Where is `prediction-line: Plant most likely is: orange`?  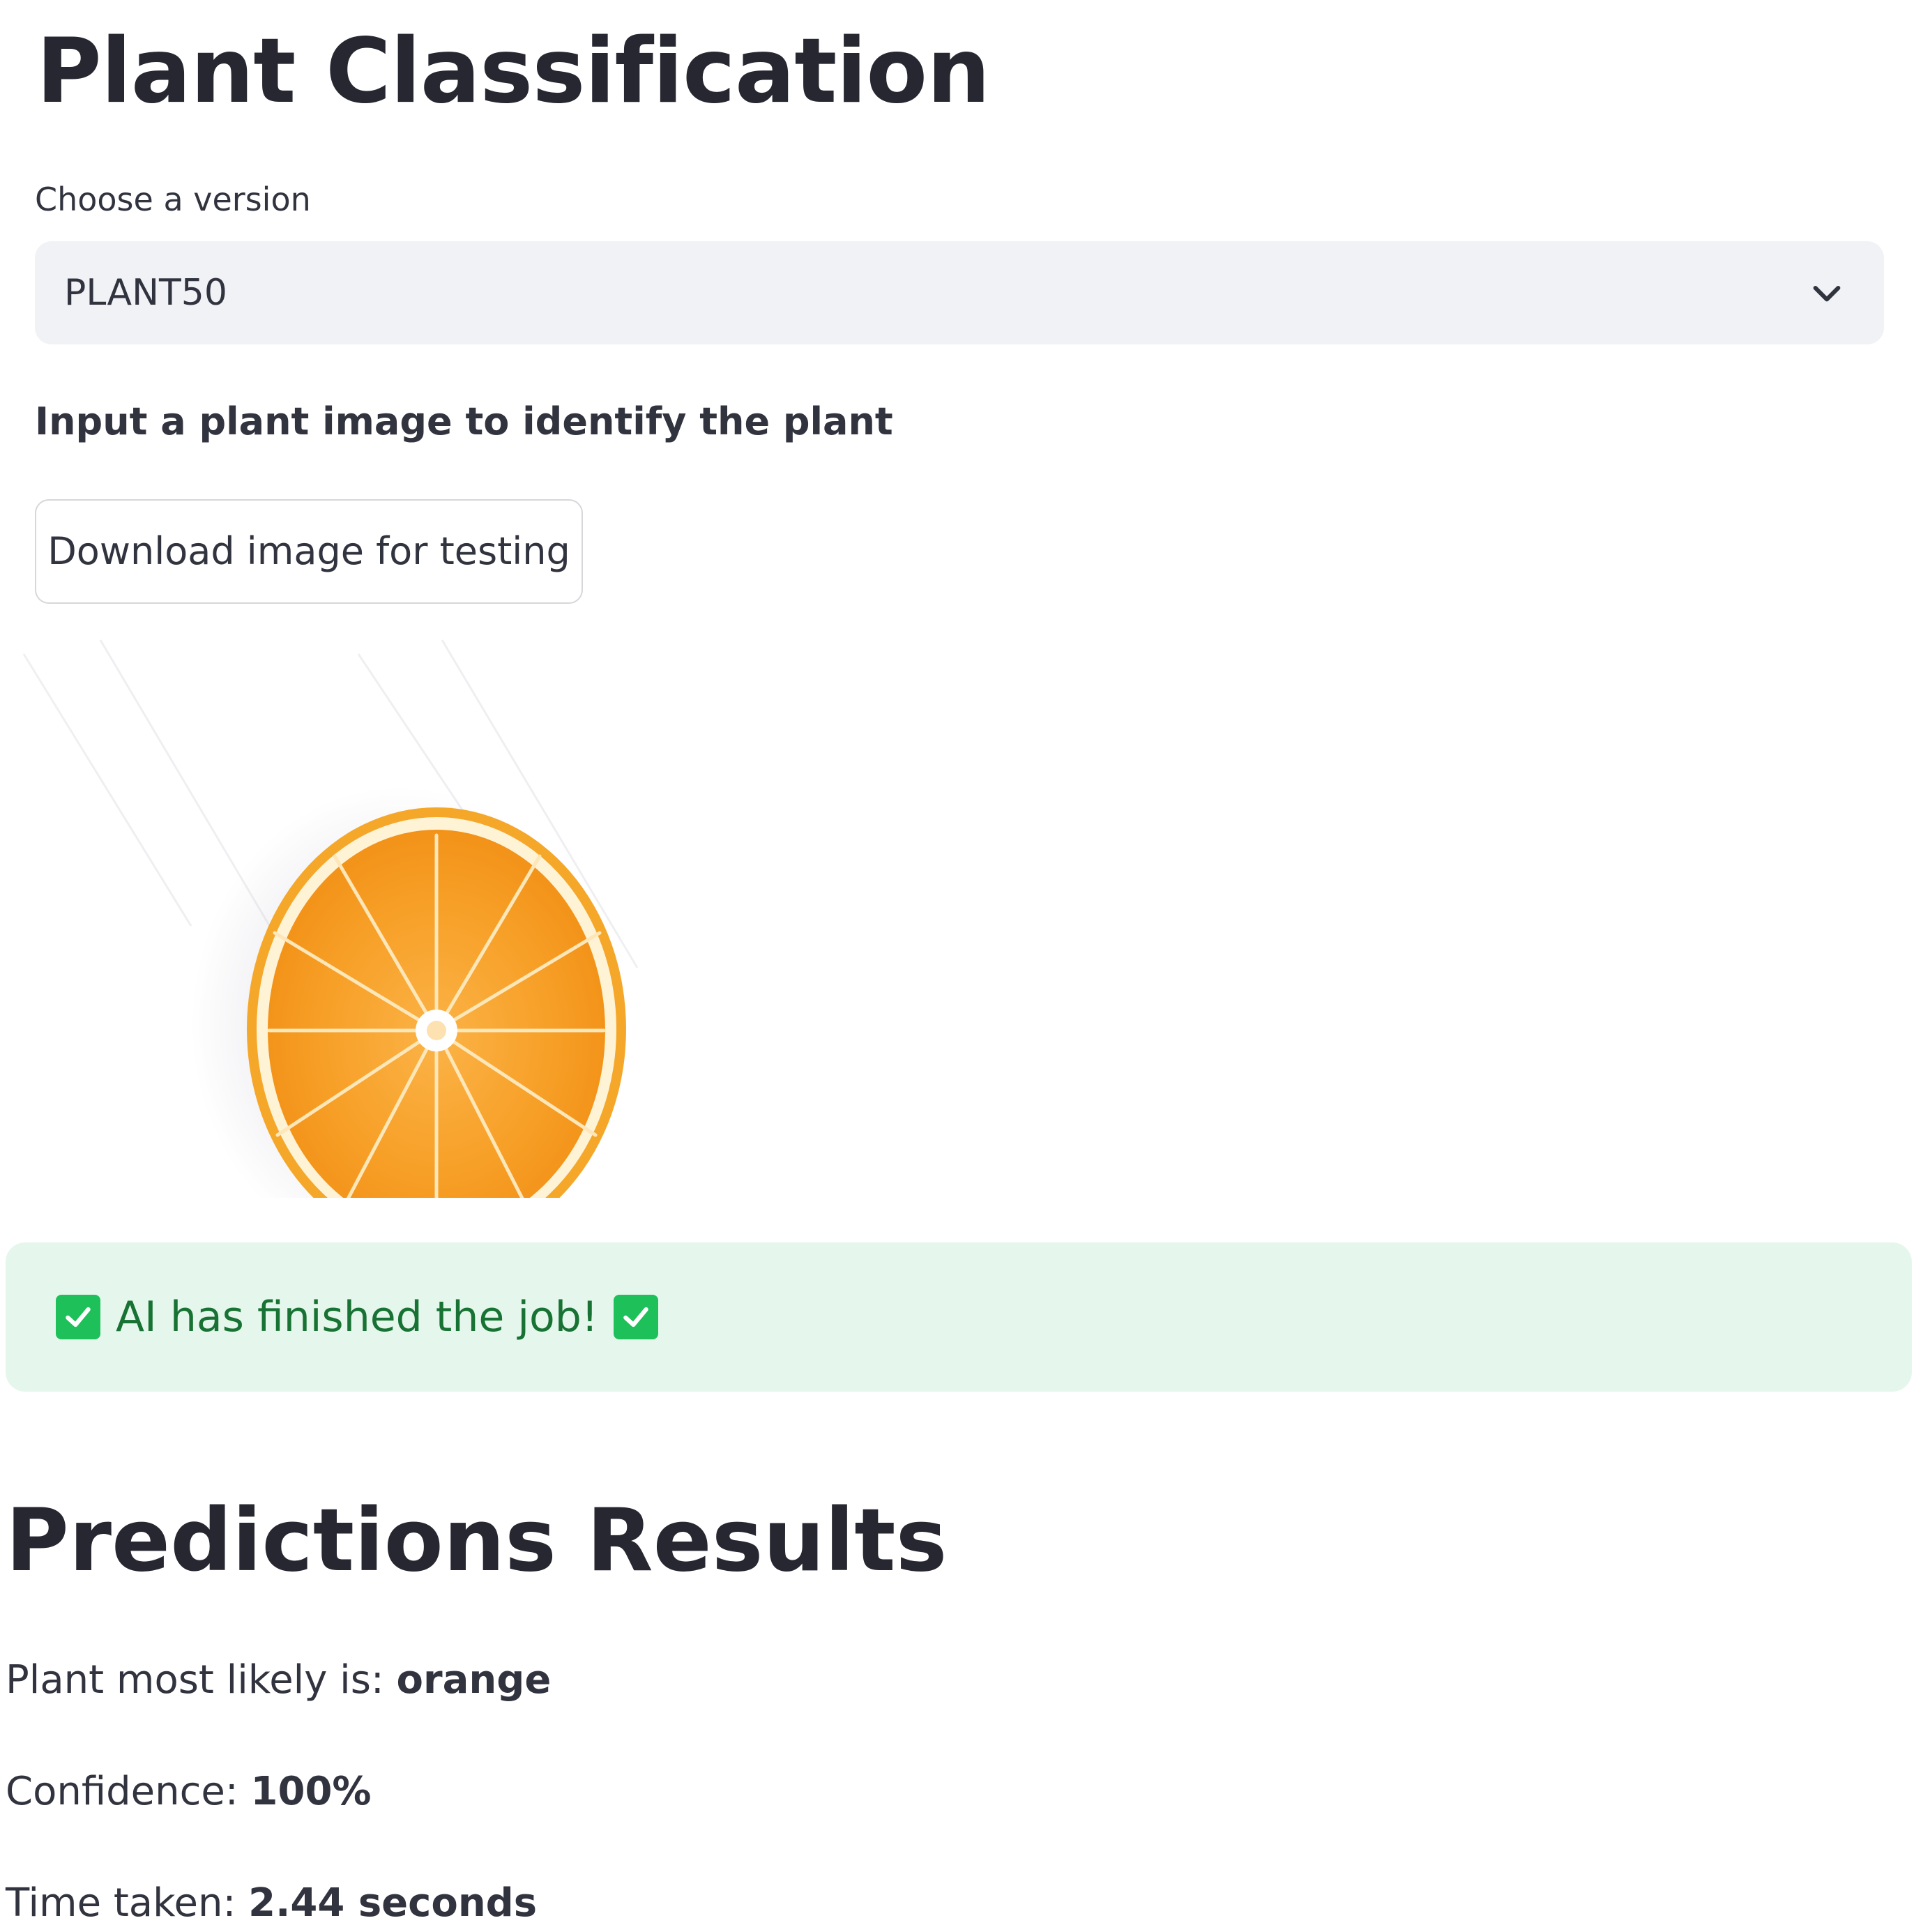 prediction-line: Plant most likely is: orange is located at coordinates (278, 1680).